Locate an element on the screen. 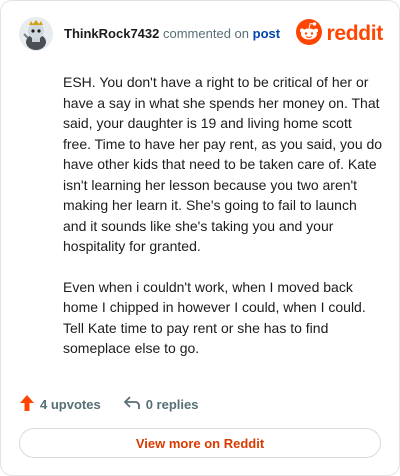 The image size is (400, 476). reddit-wordmark: reddit is located at coordinates (354, 33).